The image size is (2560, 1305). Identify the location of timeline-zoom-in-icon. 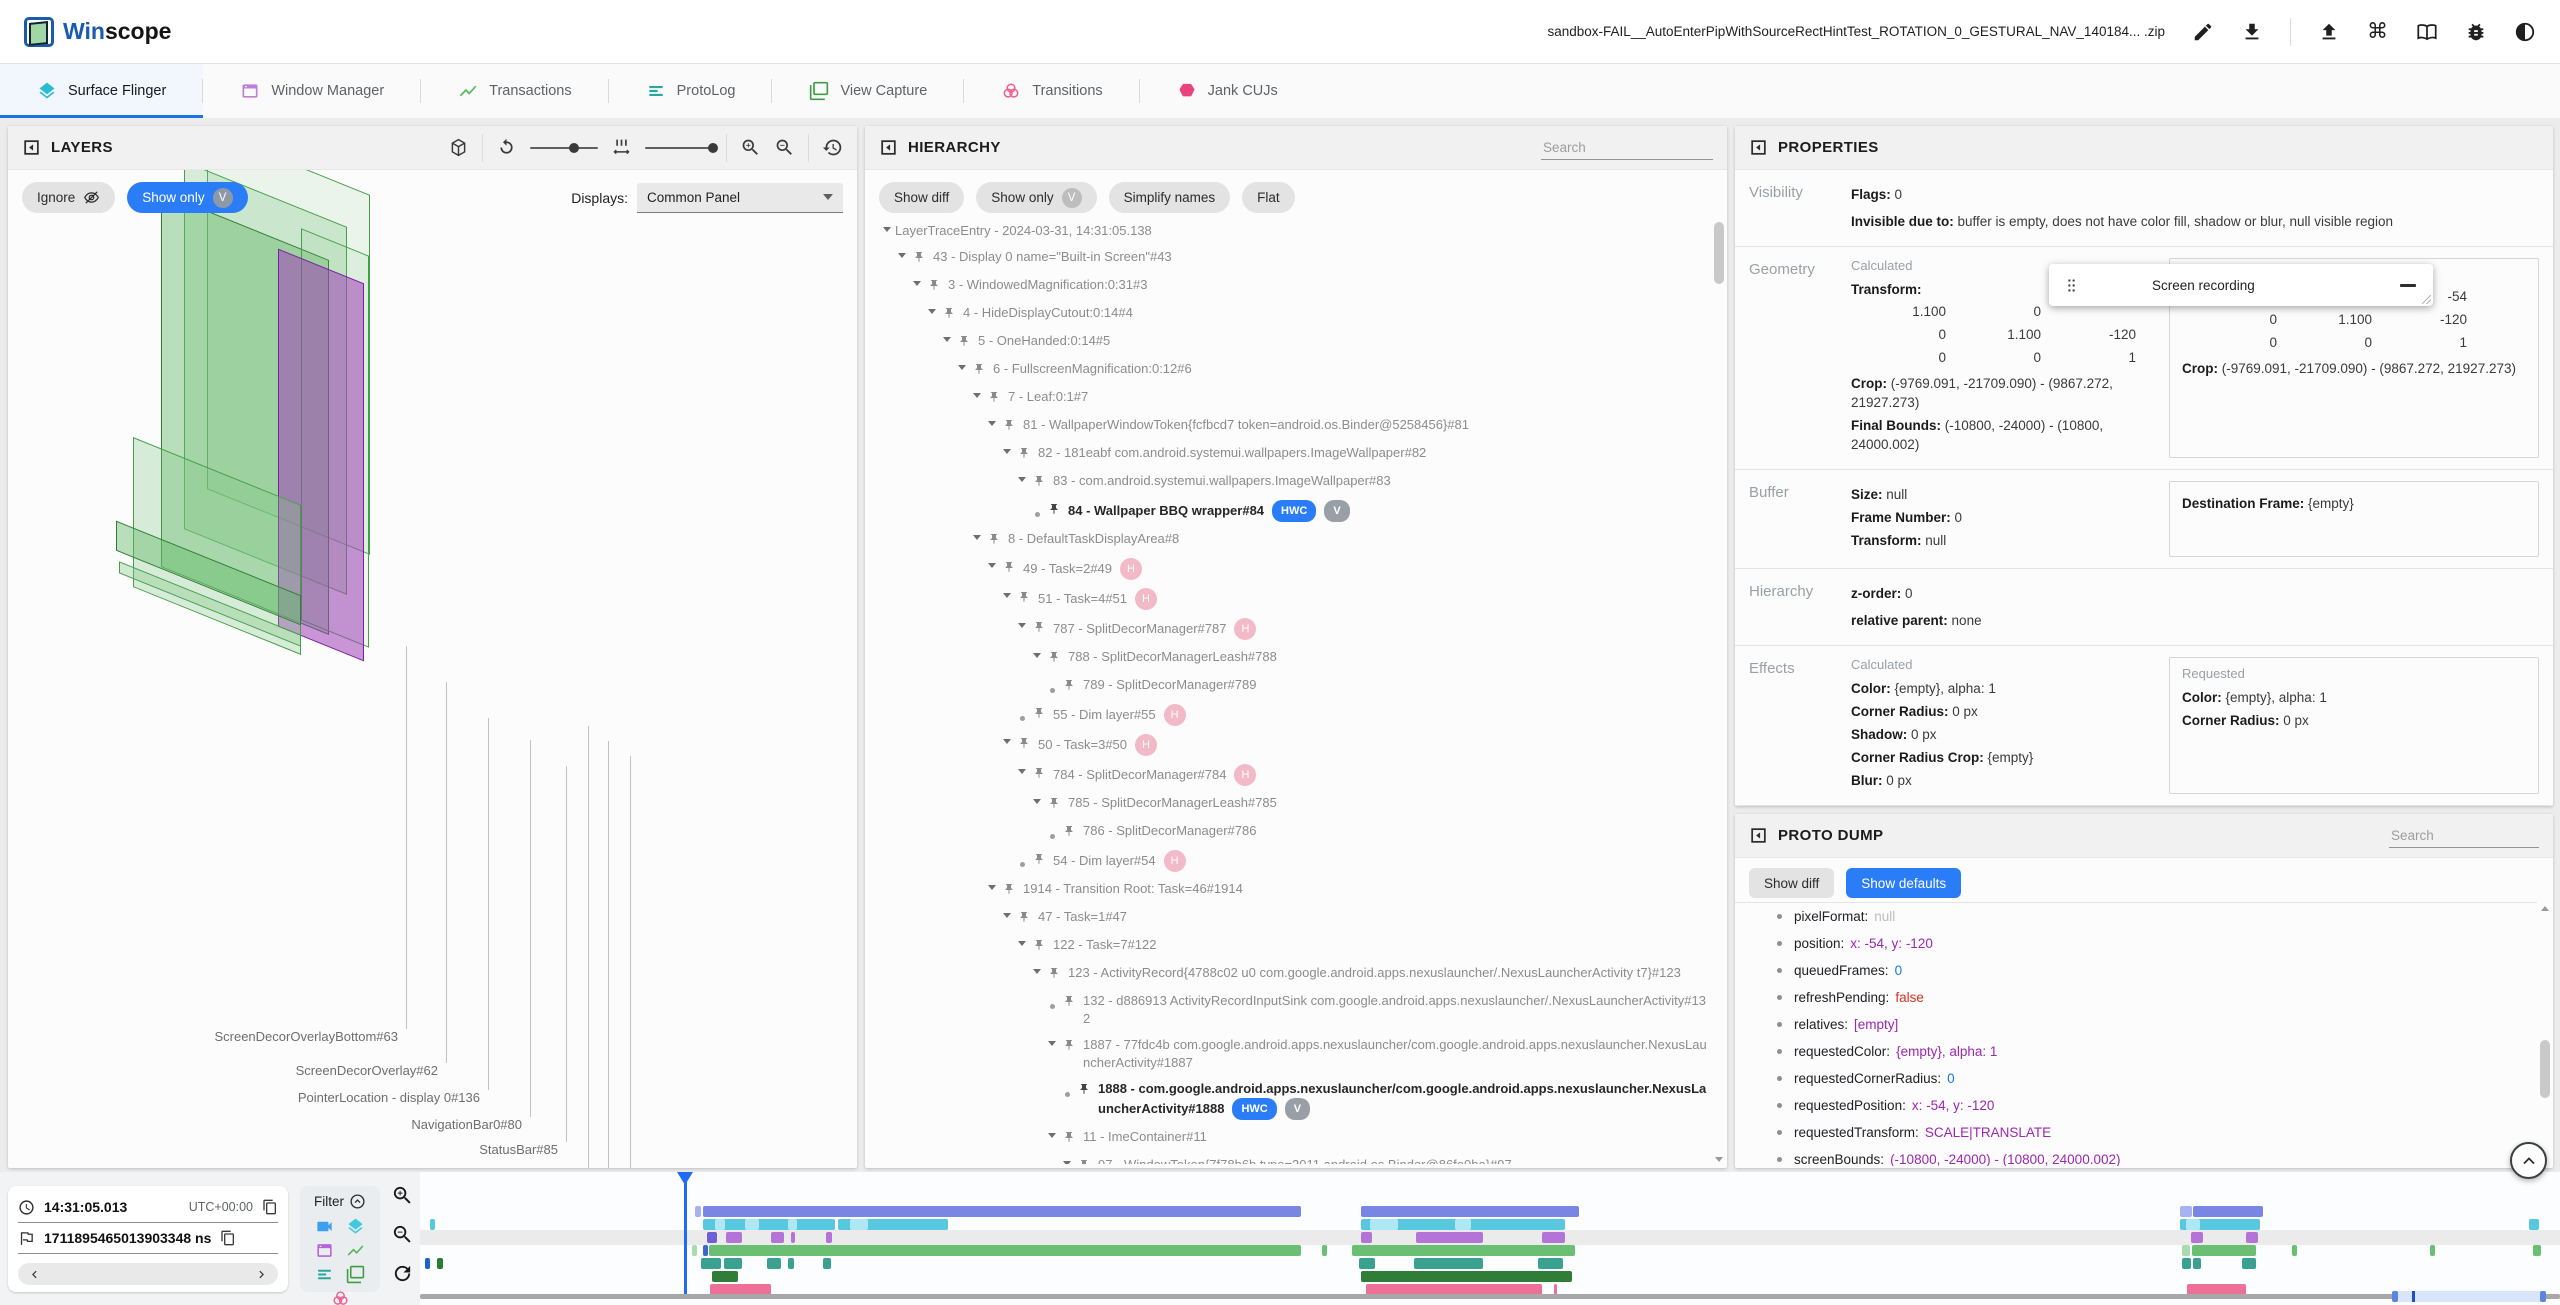
(402, 1195).